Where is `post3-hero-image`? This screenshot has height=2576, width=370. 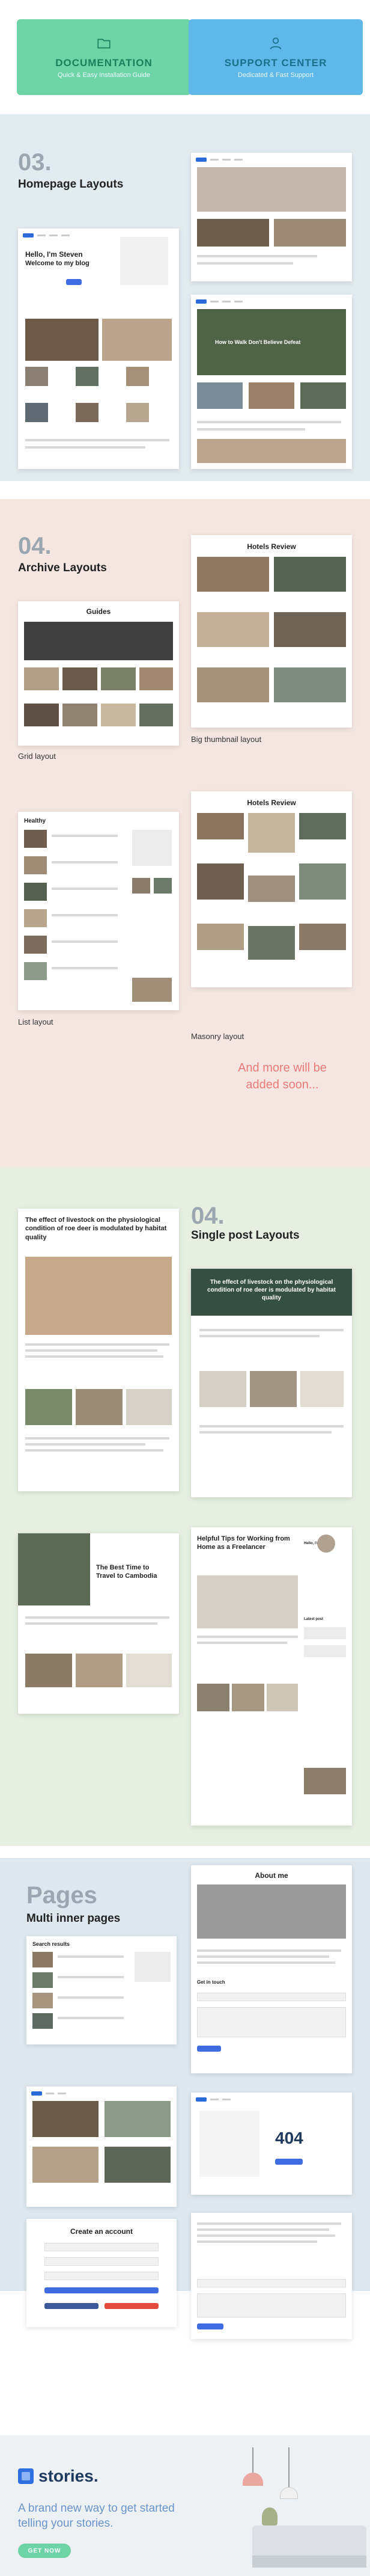 post3-hero-image is located at coordinates (54, 1569).